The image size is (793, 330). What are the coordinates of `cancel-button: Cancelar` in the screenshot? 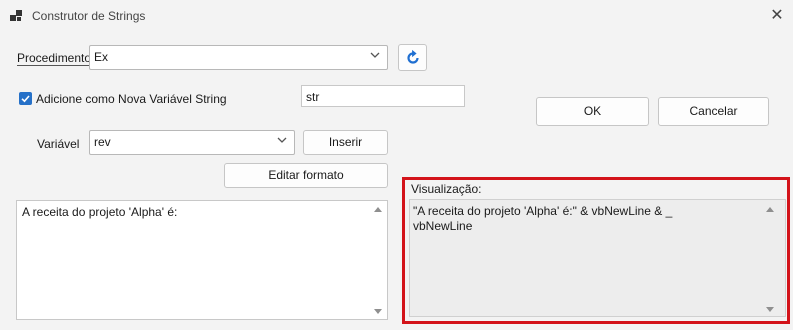 It's located at (713, 111).